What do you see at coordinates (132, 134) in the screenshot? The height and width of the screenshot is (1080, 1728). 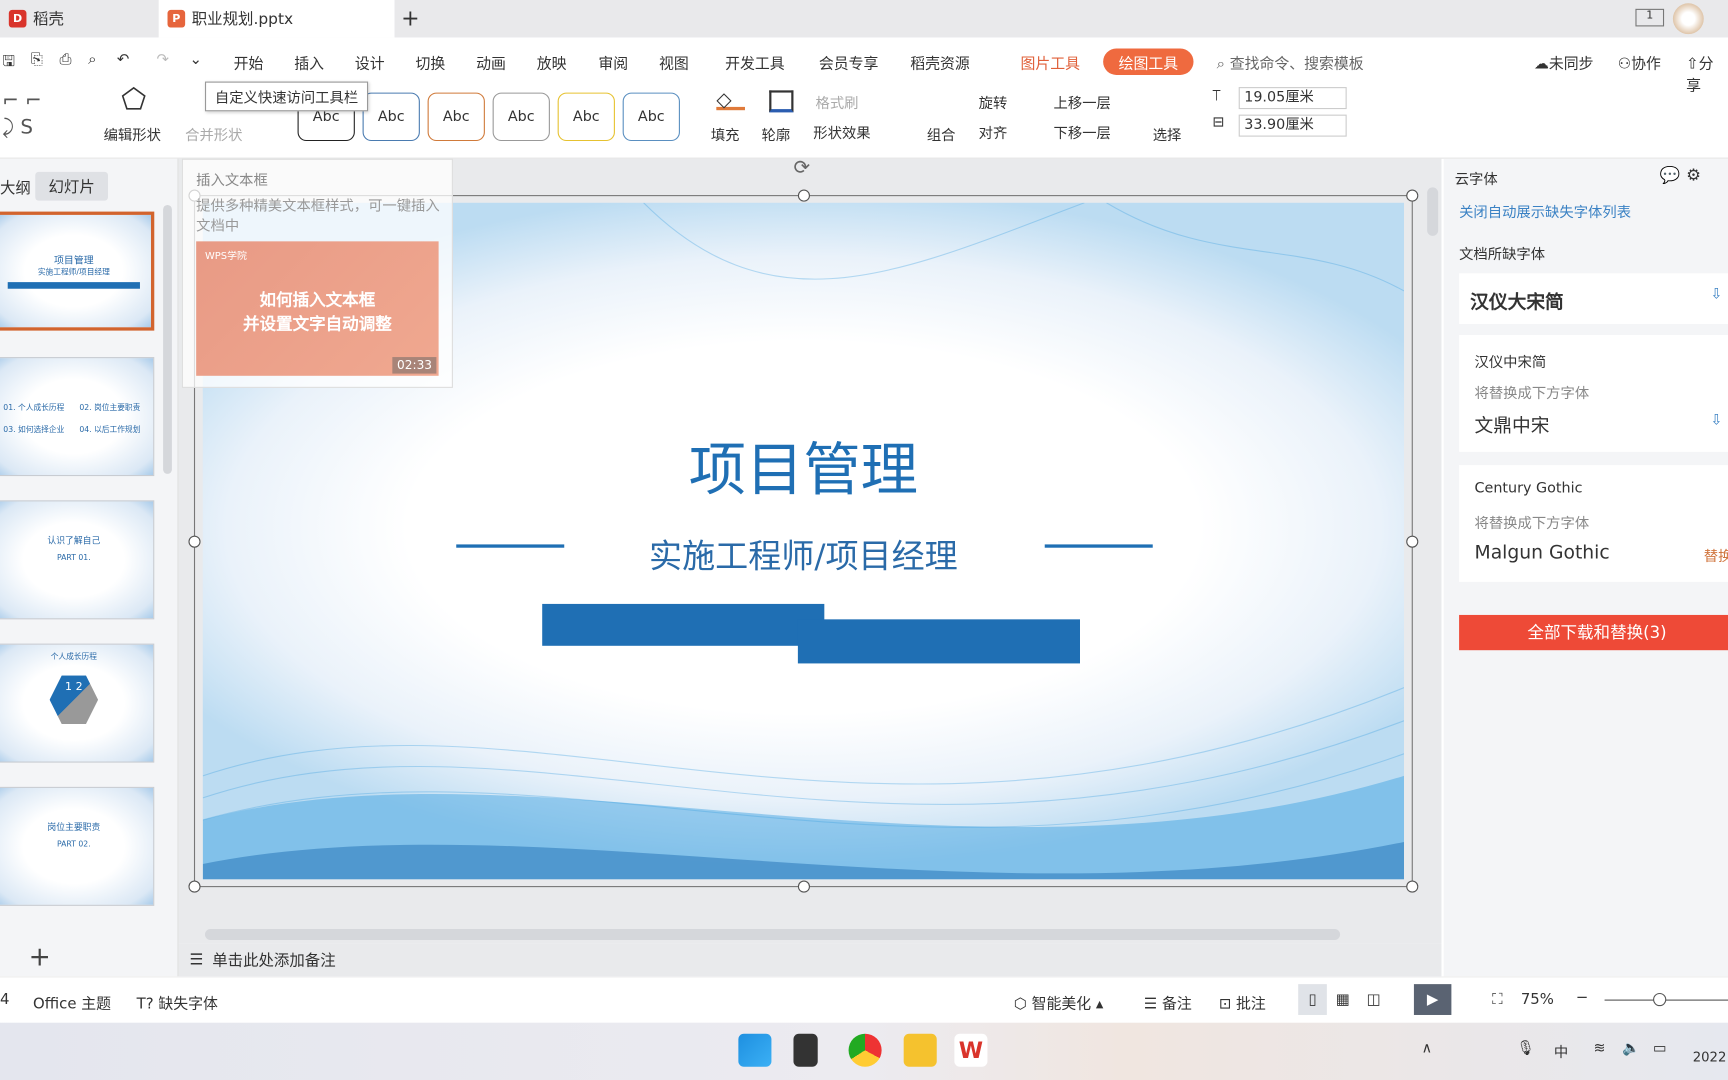 I see `edit-shape-button: 编辑形状` at bounding box center [132, 134].